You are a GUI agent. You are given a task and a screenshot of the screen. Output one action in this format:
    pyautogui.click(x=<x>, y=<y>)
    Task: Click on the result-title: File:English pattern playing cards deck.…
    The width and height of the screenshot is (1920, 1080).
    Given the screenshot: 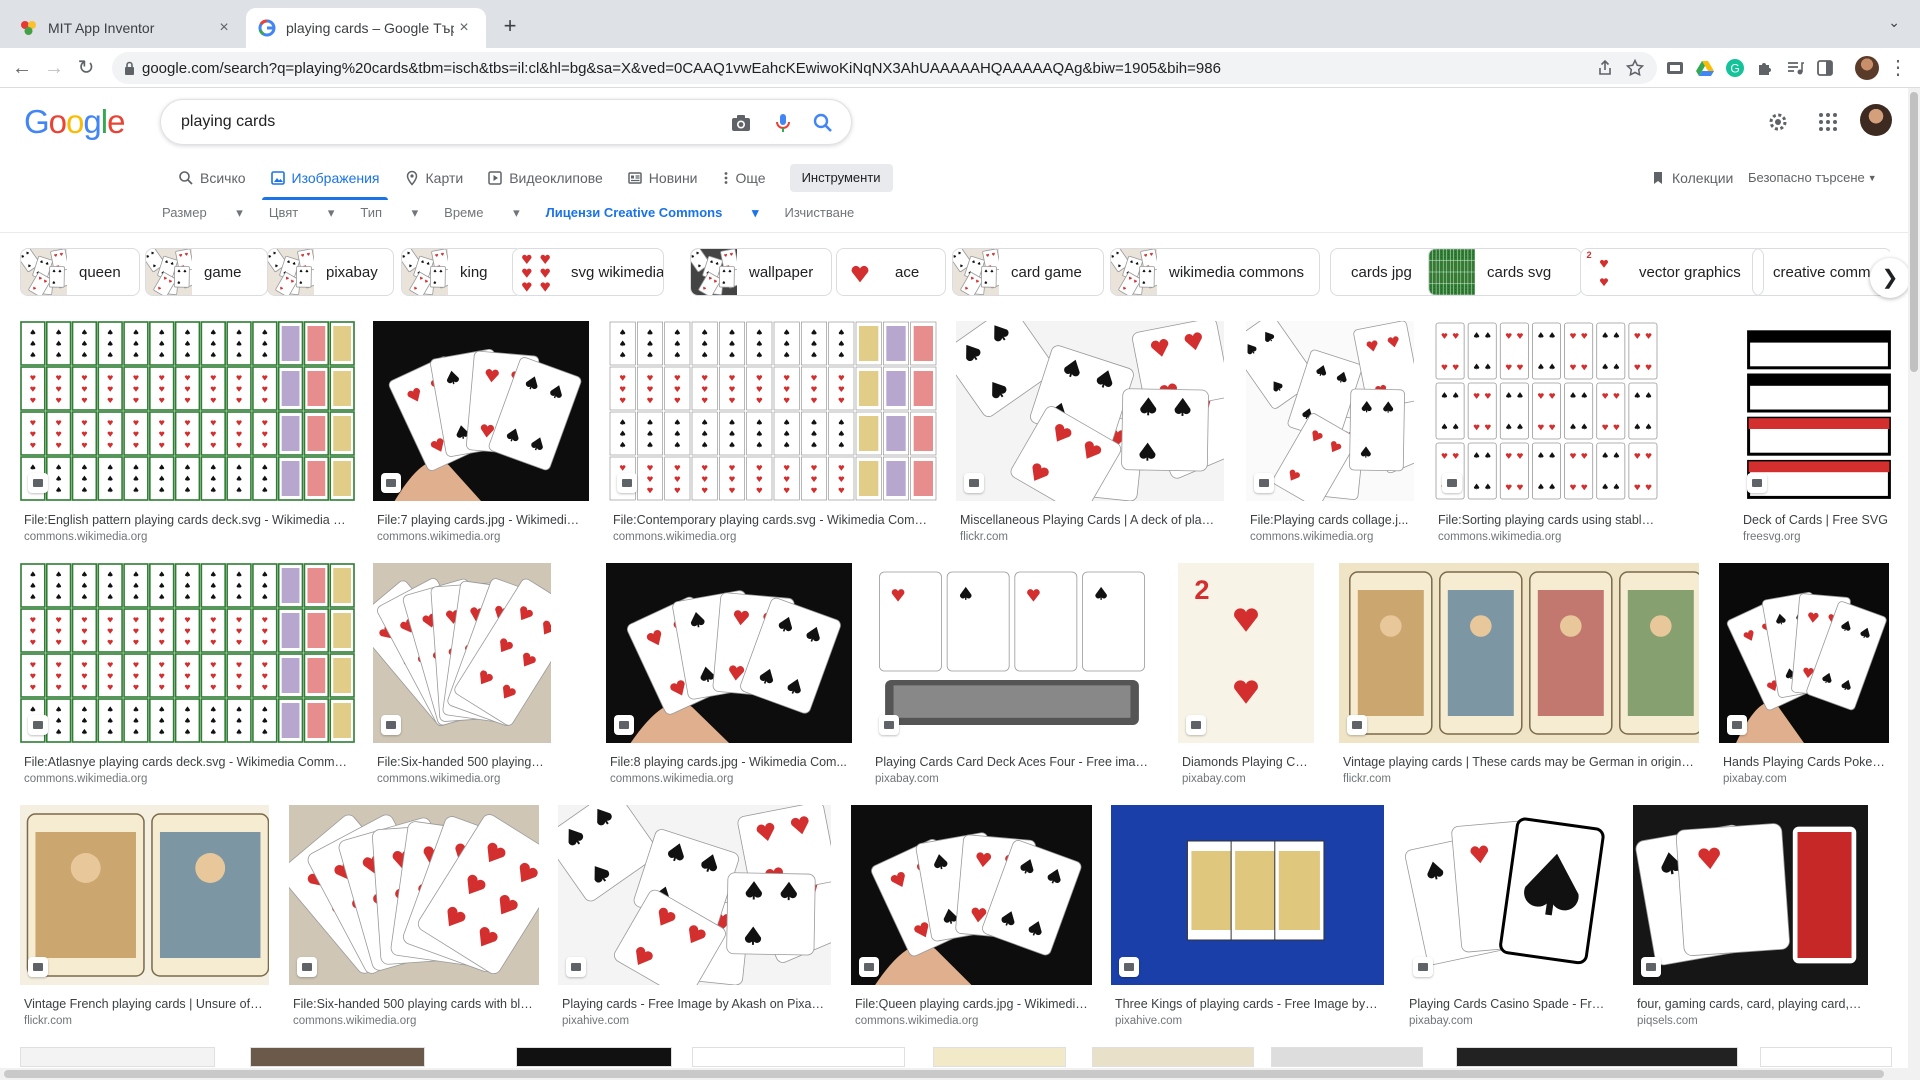 What is the action you would take?
    pyautogui.click(x=187, y=520)
    